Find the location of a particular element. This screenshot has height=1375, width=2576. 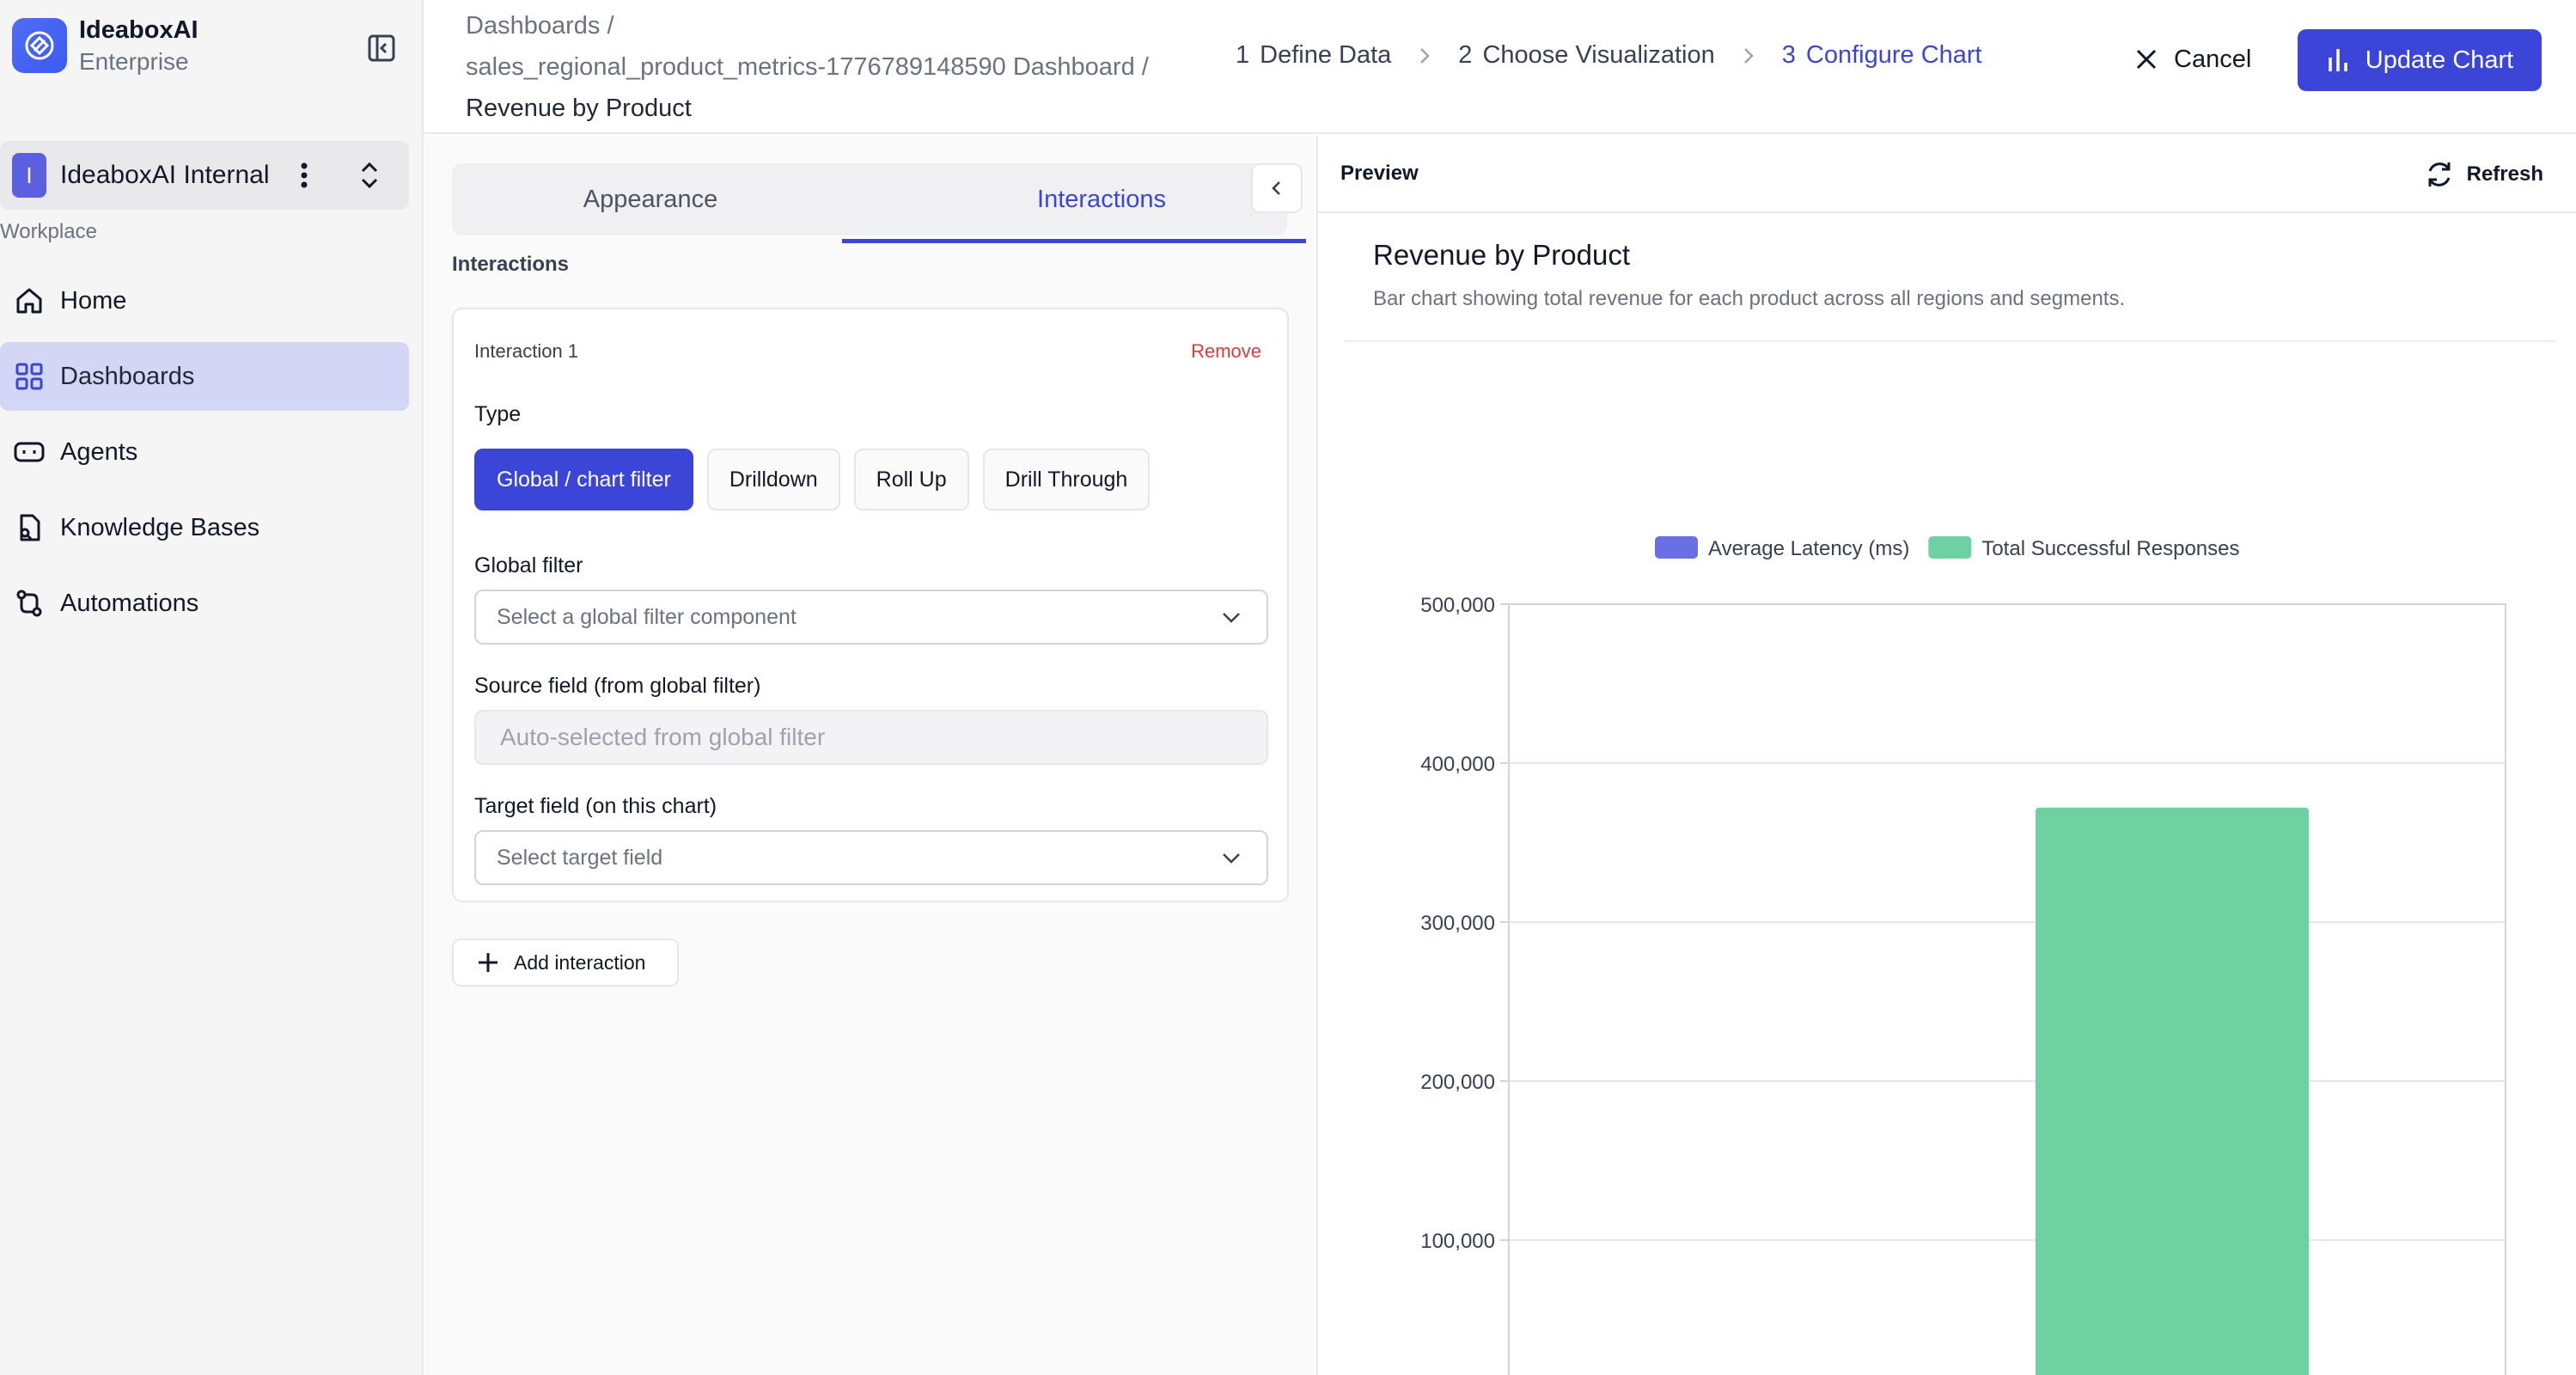

add-interaction-button: Add interaction is located at coordinates (565, 962).